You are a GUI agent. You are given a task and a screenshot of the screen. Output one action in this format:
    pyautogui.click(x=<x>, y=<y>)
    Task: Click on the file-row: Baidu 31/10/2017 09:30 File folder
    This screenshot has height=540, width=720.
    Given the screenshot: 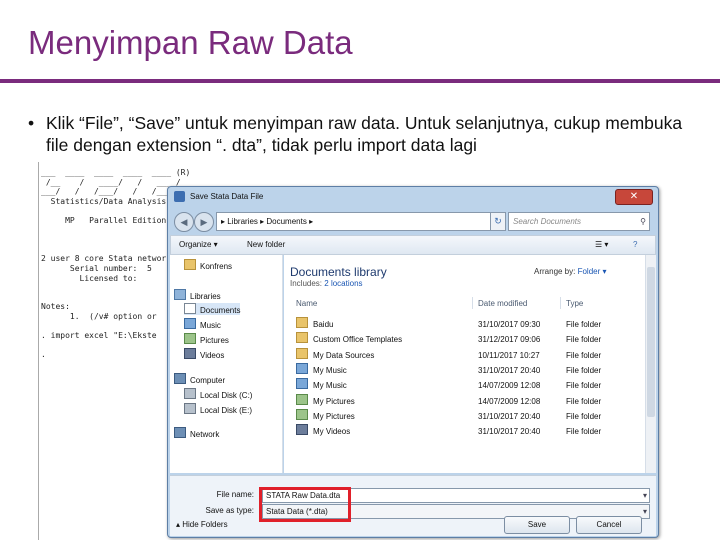 What is the action you would take?
    pyautogui.click(x=468, y=324)
    